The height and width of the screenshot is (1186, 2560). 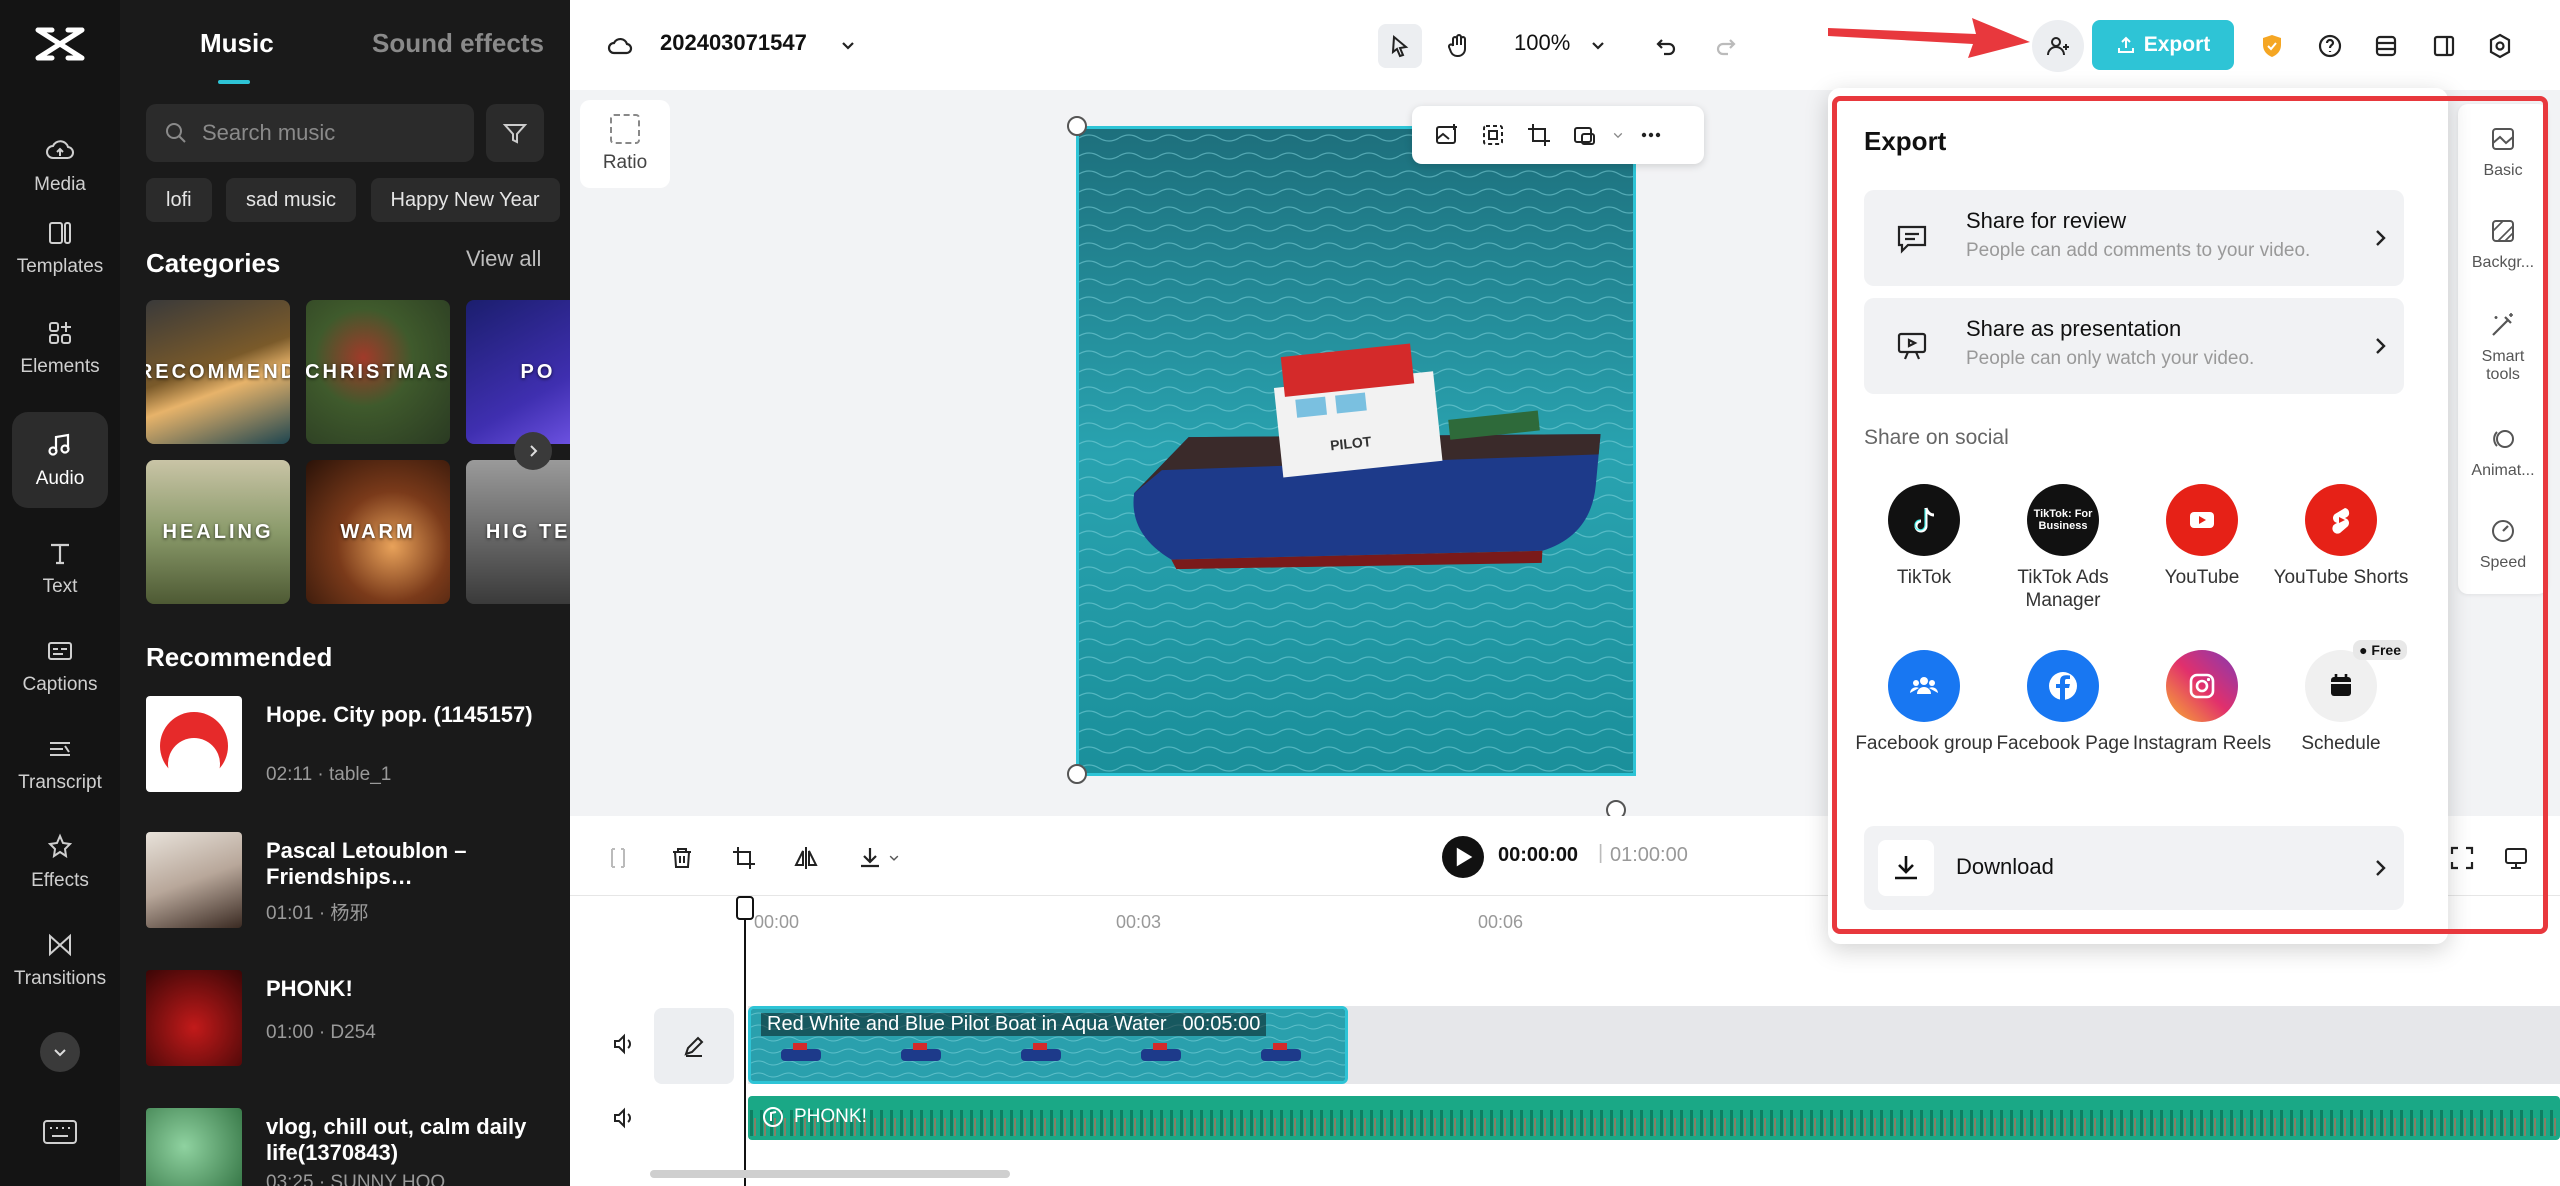 What do you see at coordinates (745, 908) in the screenshot?
I see `playhead-handle` at bounding box center [745, 908].